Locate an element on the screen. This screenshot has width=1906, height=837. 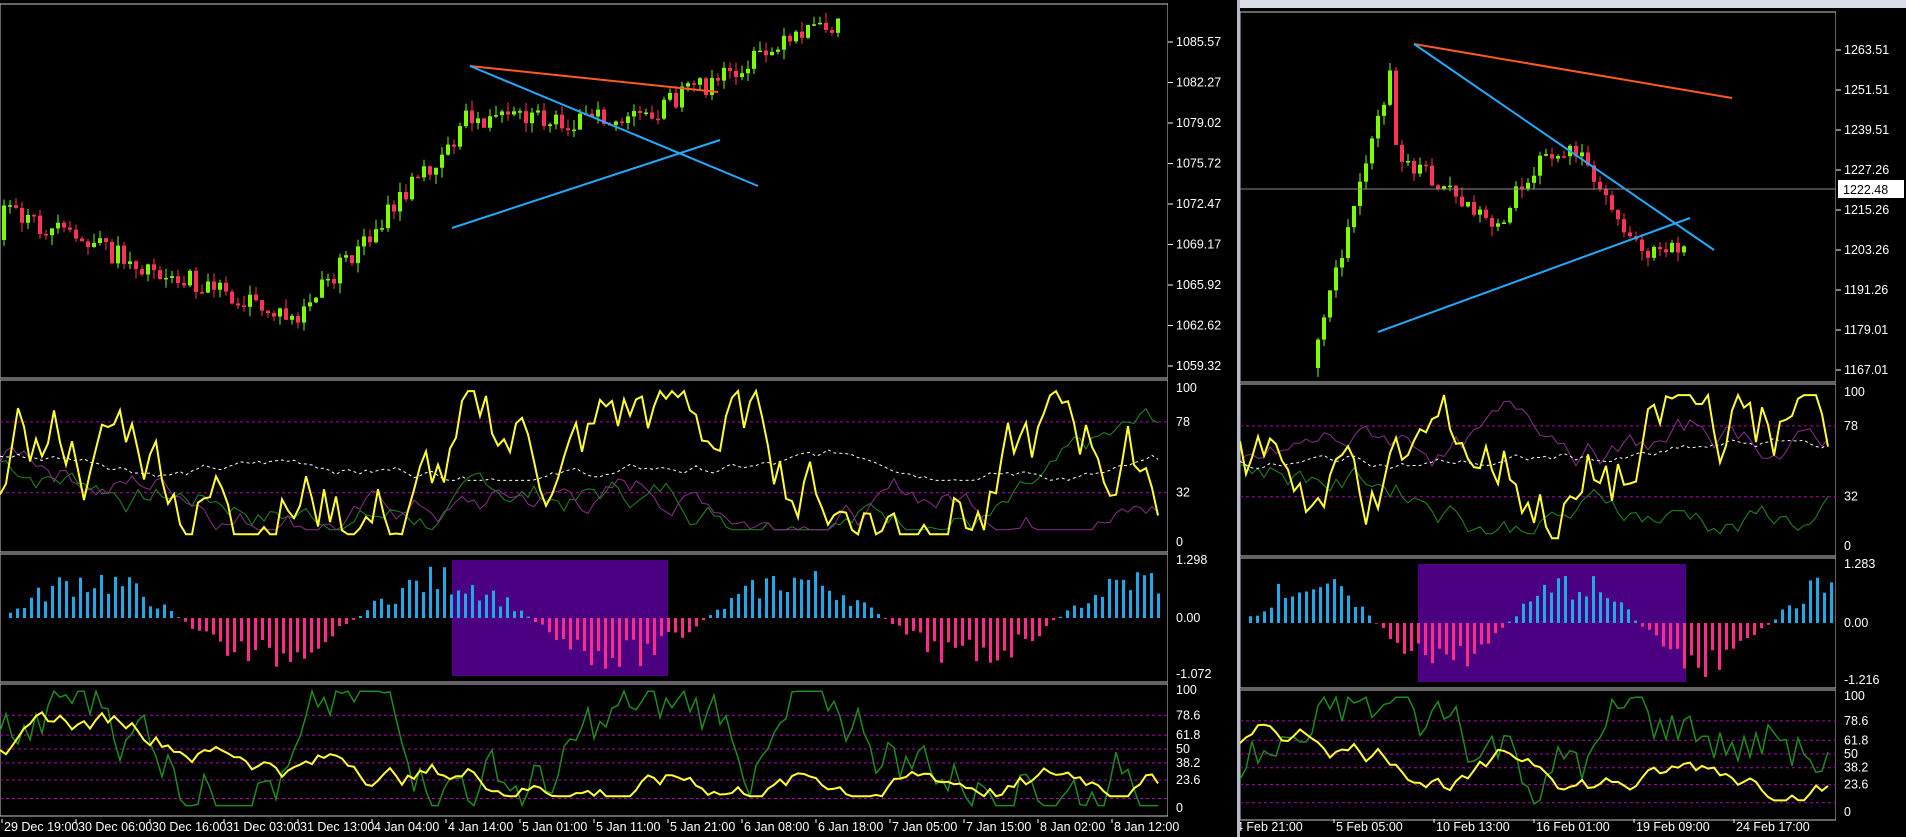
time-axis-label: 4 Jan 04:00 is located at coordinates (406, 827).